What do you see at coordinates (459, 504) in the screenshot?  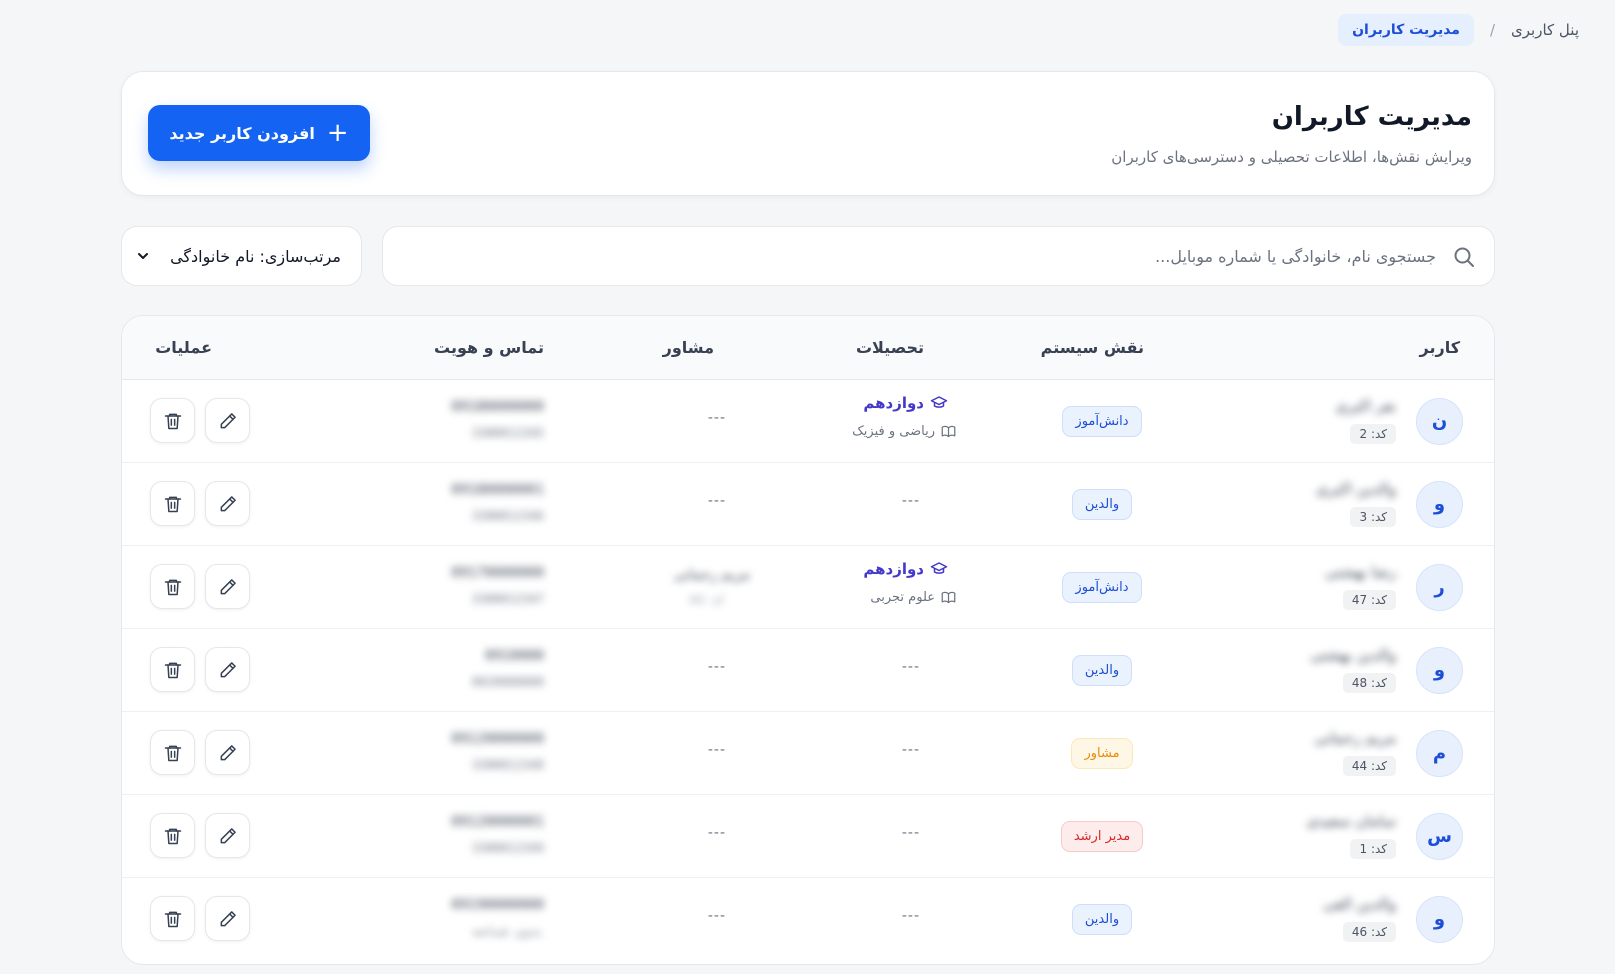 I see `contact-cell: 09180000001 3300012346` at bounding box center [459, 504].